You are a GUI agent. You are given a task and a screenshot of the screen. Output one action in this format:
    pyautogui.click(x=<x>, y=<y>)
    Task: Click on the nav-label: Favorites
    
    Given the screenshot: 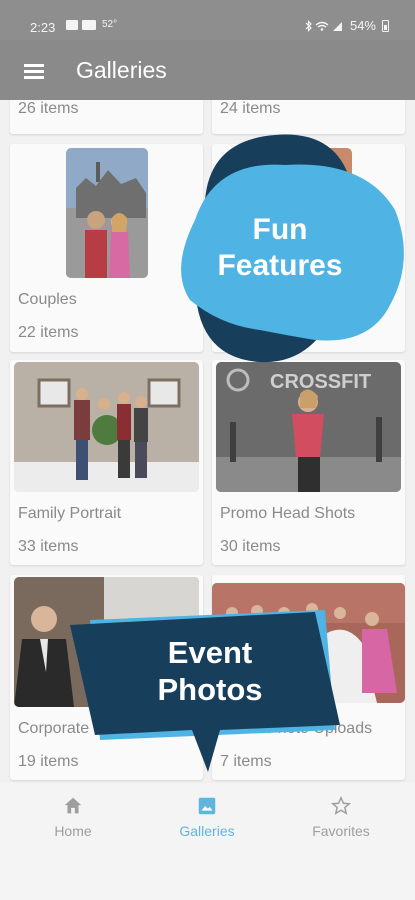 What is the action you would take?
    pyautogui.click(x=341, y=831)
    